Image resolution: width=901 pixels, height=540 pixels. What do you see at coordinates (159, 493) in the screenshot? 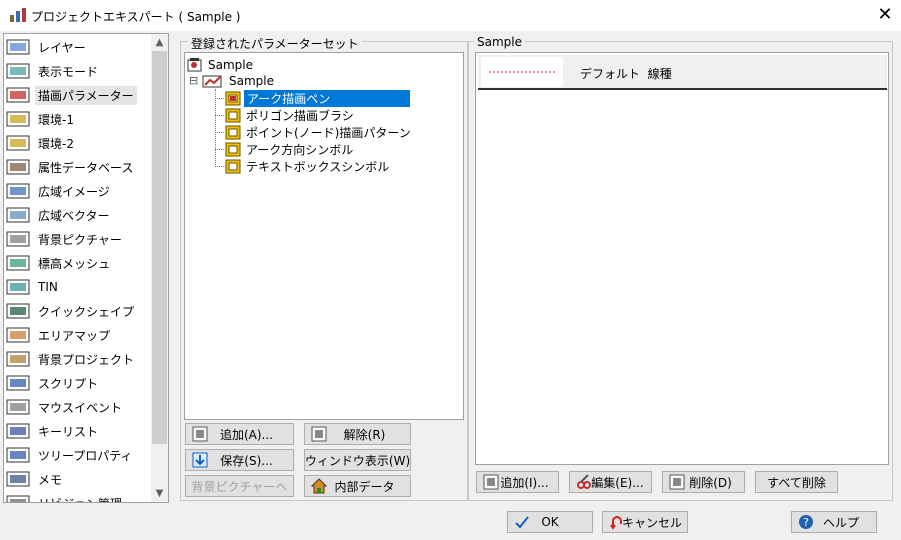
I see `scroll-down-icon: ▼` at bounding box center [159, 493].